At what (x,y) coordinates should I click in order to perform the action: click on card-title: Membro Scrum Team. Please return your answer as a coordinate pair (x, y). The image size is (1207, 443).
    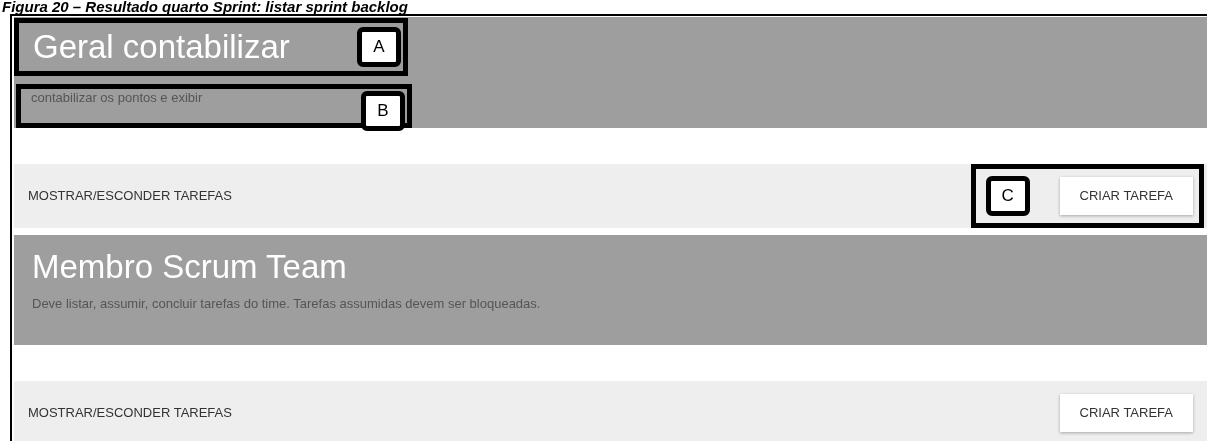
    Looking at the image, I should click on (189, 267).